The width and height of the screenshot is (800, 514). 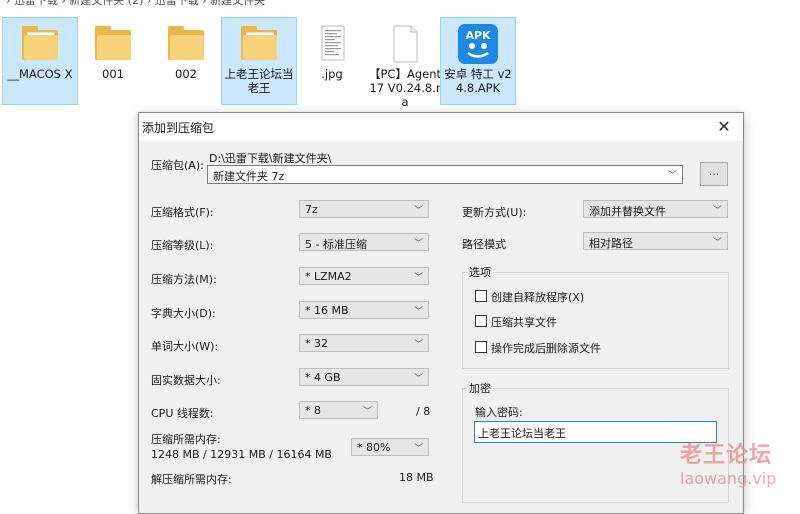 I want to click on breadcrumb: › 迅雷下载 › 新建文件夹 (2) › 迅雷下载 › 新建文件夹, so click(x=135, y=4).